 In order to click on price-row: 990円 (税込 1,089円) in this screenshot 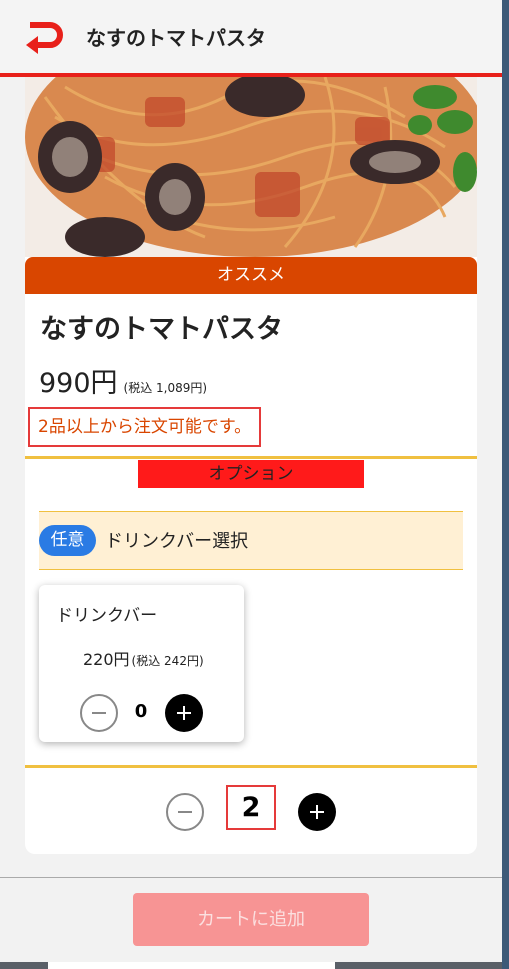, I will do `click(123, 380)`.